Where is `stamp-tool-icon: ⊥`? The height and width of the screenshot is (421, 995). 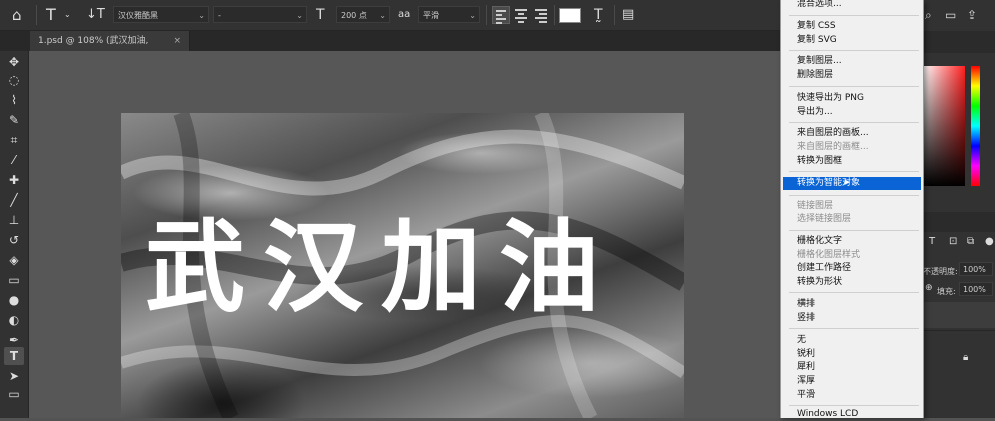
stamp-tool-icon: ⊥ is located at coordinates (14, 220).